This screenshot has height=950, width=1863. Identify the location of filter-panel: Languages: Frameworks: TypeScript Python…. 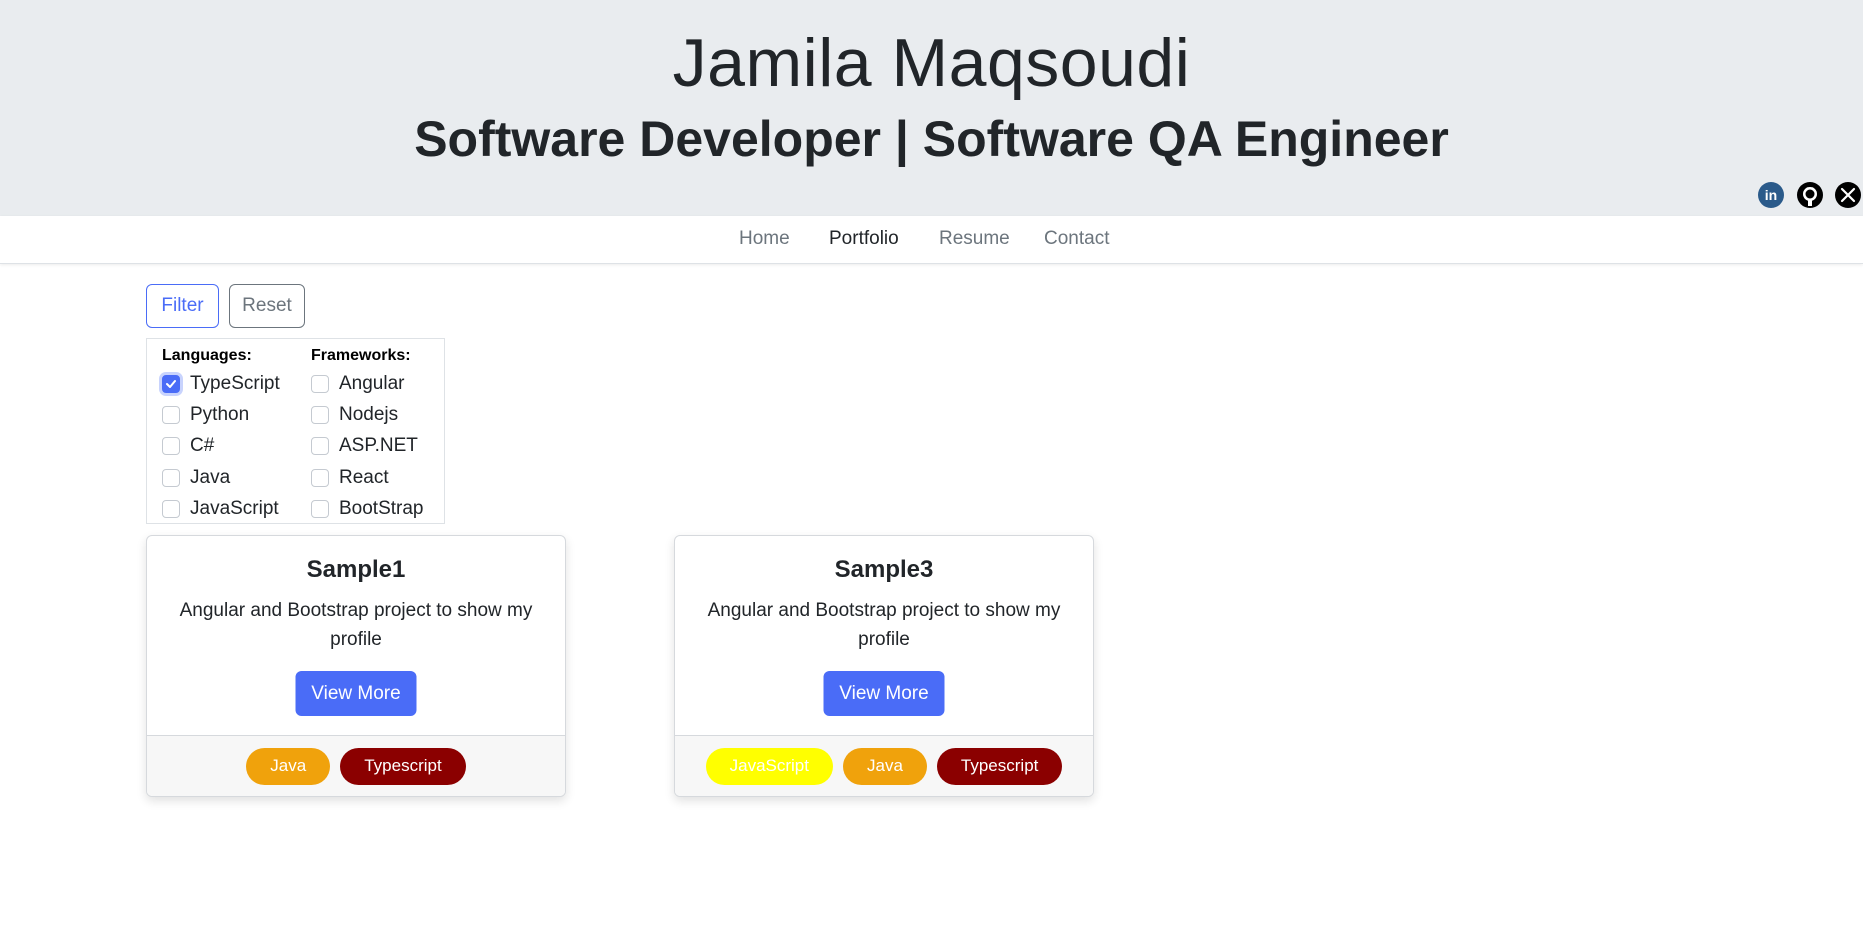
(295, 431).